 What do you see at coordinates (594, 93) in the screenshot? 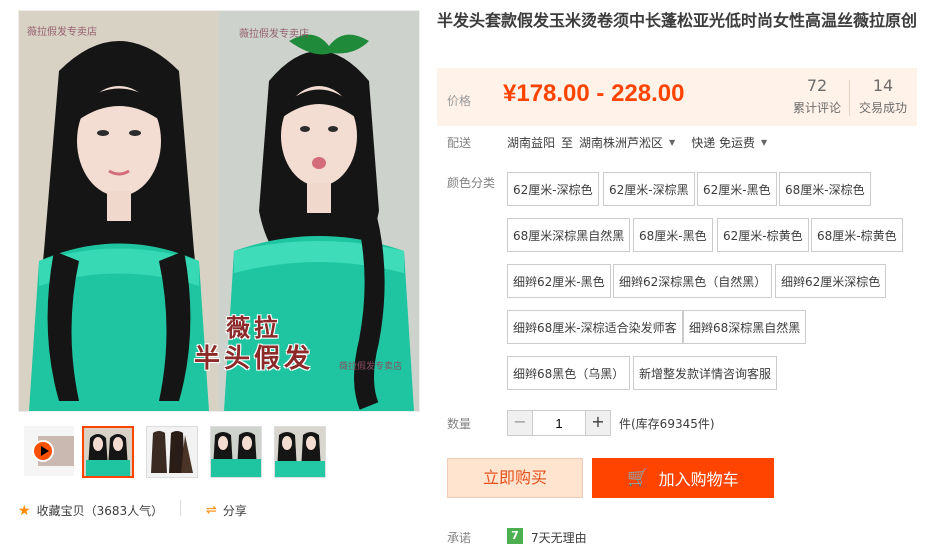
I see `price-range: ¥178.00 - 228.00` at bounding box center [594, 93].